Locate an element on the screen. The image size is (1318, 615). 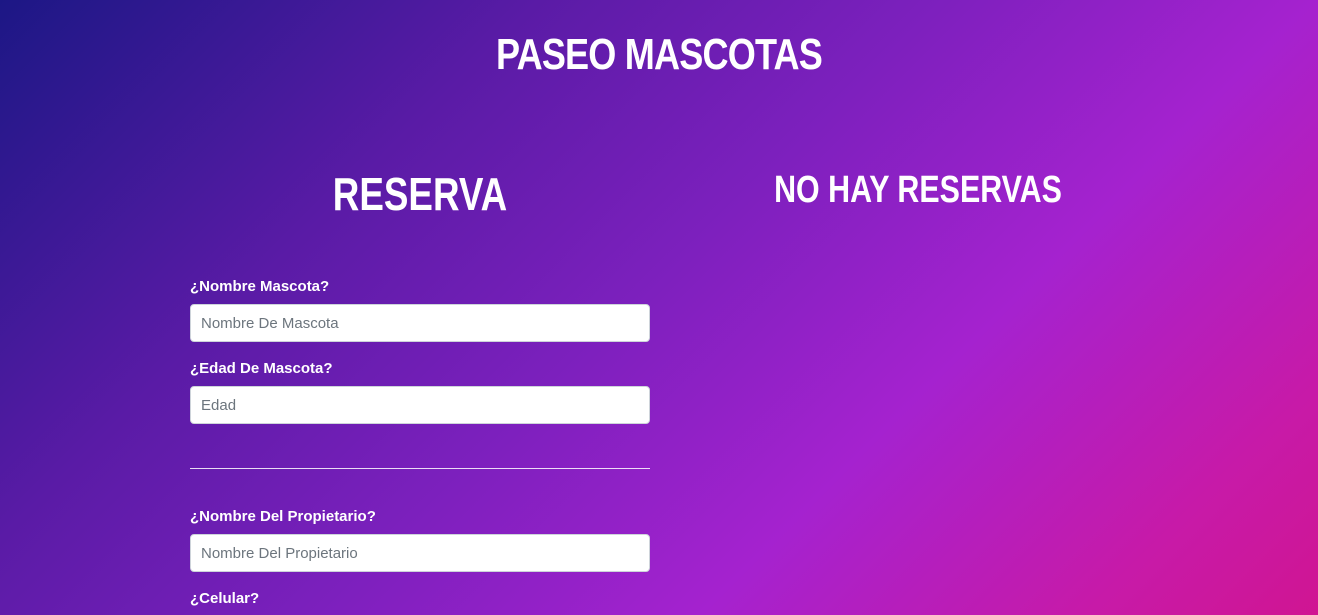
form-divider is located at coordinates (420, 468).